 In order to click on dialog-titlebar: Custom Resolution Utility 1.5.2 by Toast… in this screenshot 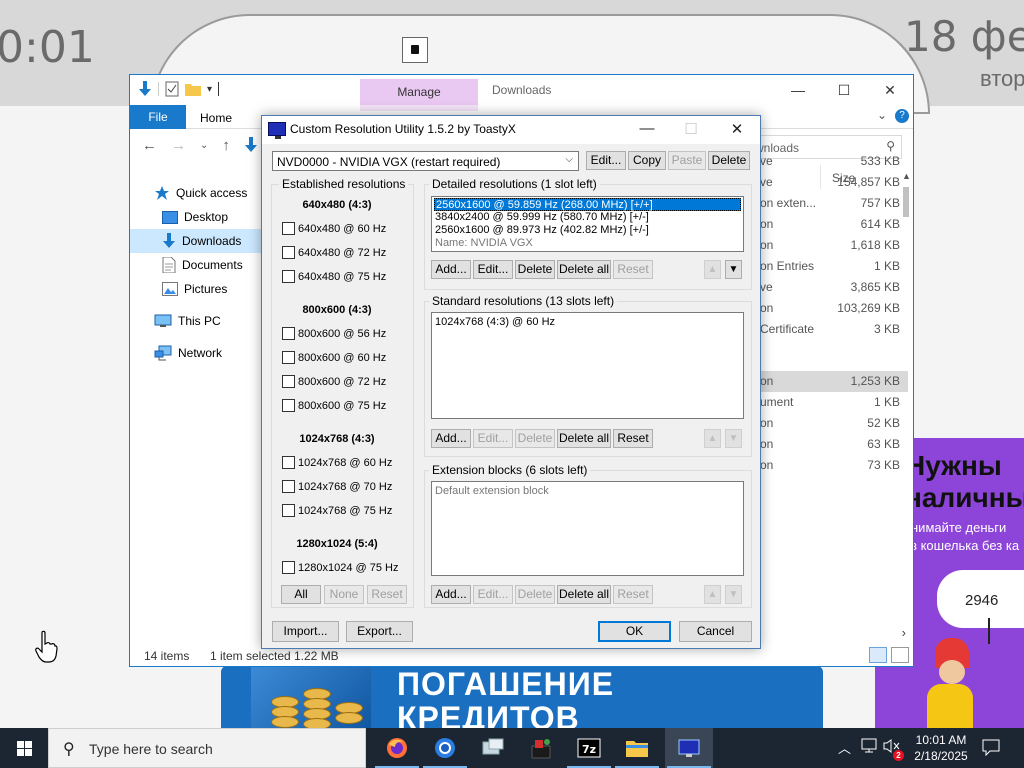, I will do `click(511, 130)`.